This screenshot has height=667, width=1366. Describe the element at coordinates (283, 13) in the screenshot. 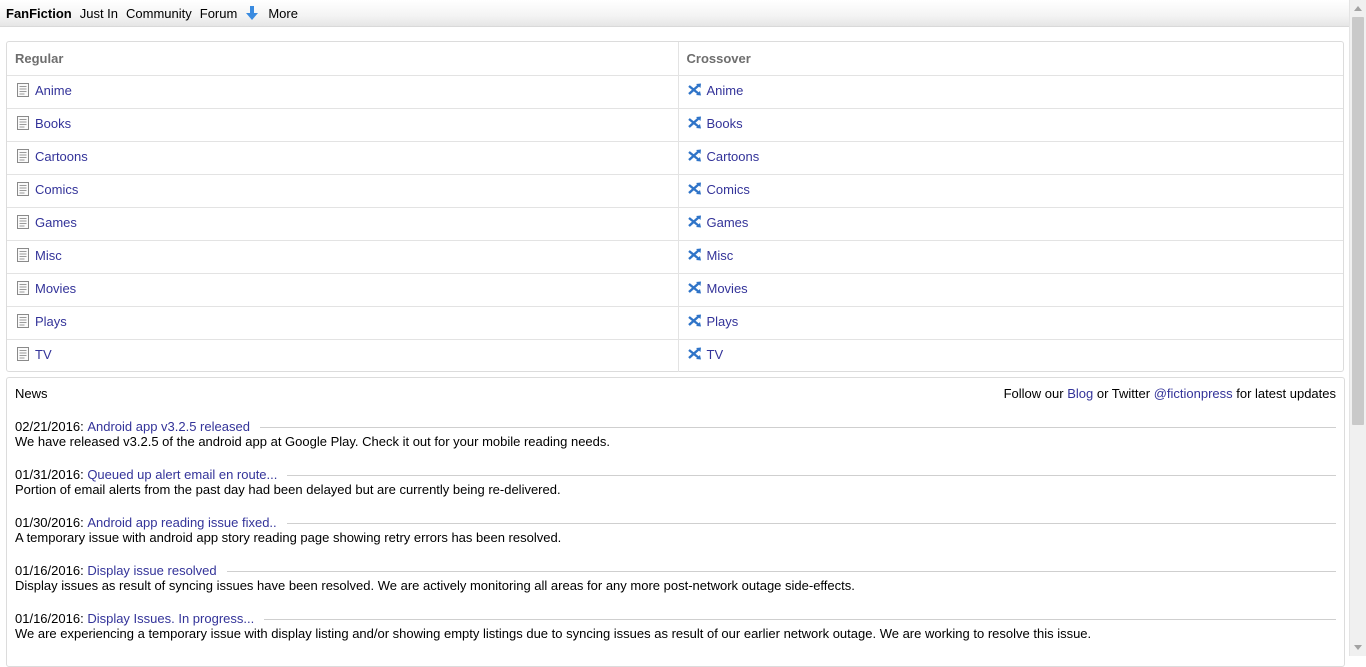

I see `nav-more: More` at that location.